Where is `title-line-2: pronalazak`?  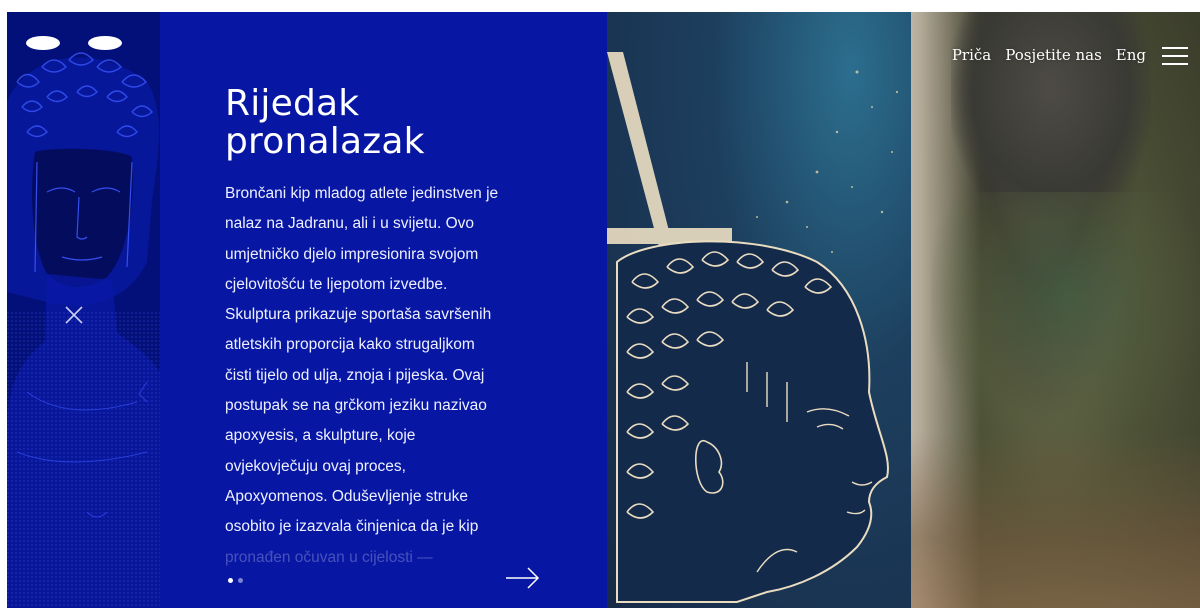
title-line-2: pronalazak is located at coordinates (325, 141).